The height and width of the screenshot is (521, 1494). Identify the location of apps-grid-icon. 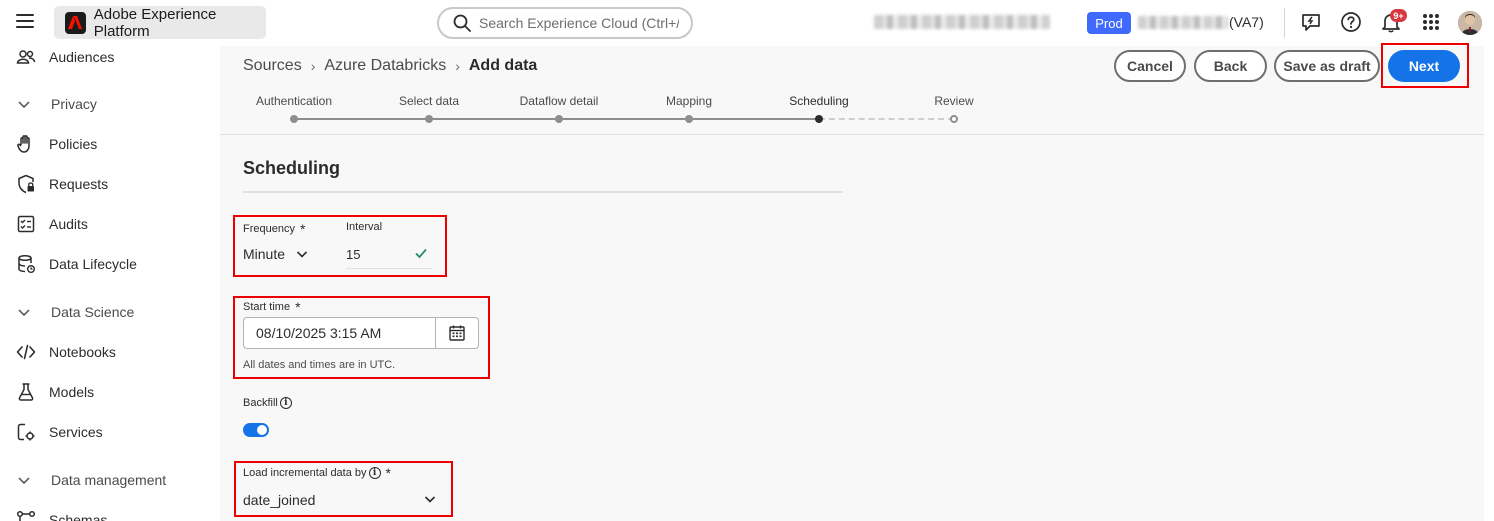
(1431, 22).